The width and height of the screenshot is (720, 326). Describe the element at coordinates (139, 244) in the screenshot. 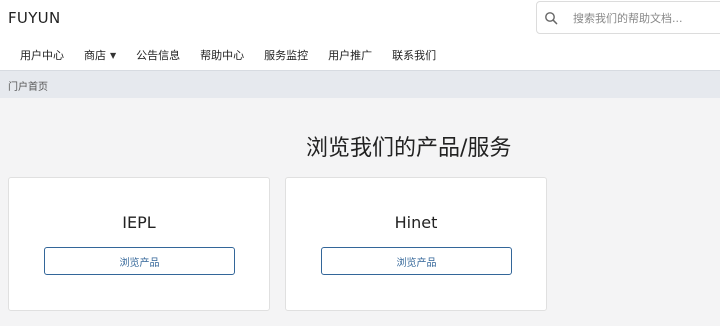

I see `product-card: IEPL 浏览产品` at that location.